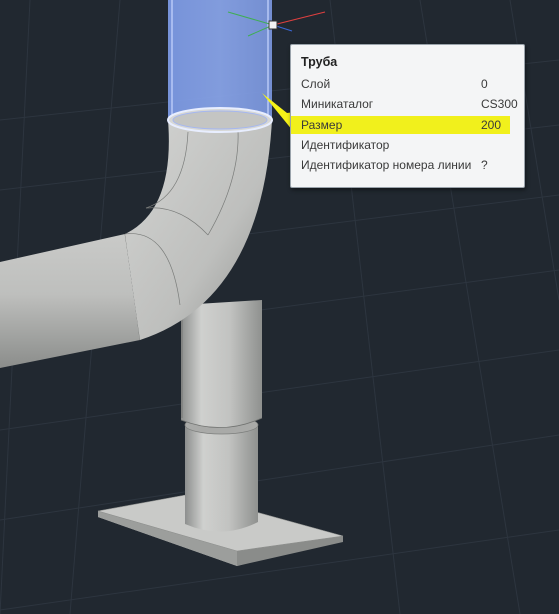 This screenshot has height=614, width=559. Describe the element at coordinates (484, 165) in the screenshot. I see `property-value: ?` at that location.